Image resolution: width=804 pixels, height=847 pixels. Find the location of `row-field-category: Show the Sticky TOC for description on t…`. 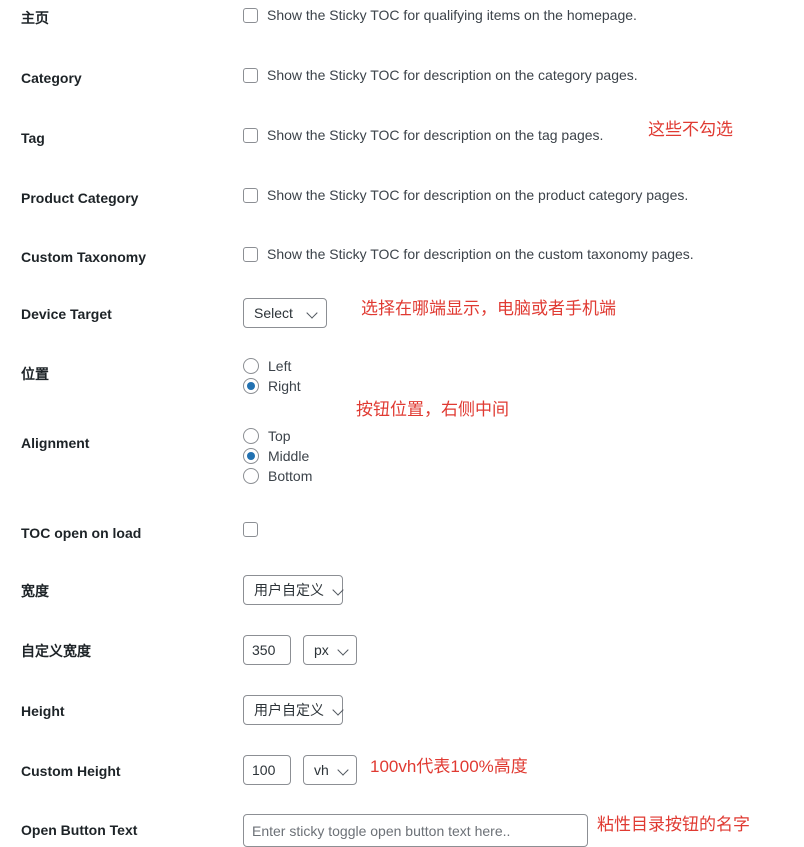

row-field-category: Show the Sticky TOC for description on t… is located at coordinates (440, 75).